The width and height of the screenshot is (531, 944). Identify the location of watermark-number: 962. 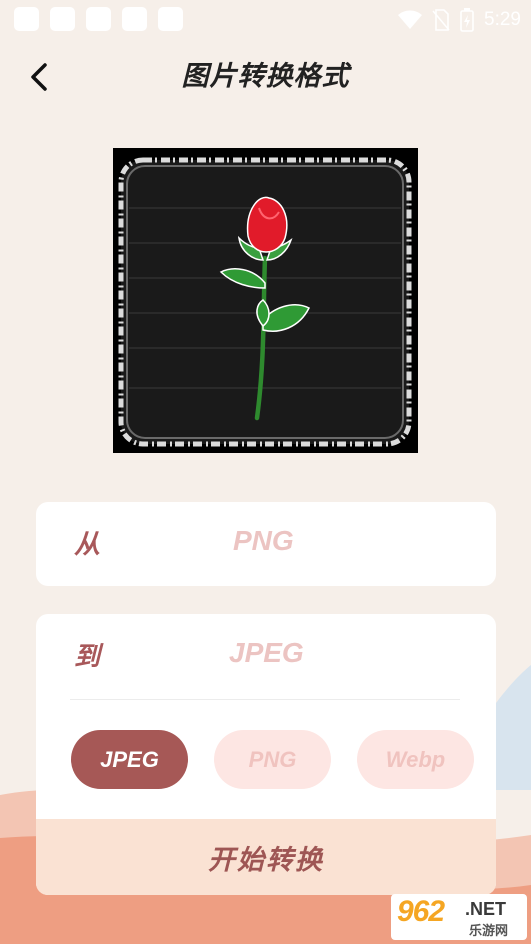
(421, 911).